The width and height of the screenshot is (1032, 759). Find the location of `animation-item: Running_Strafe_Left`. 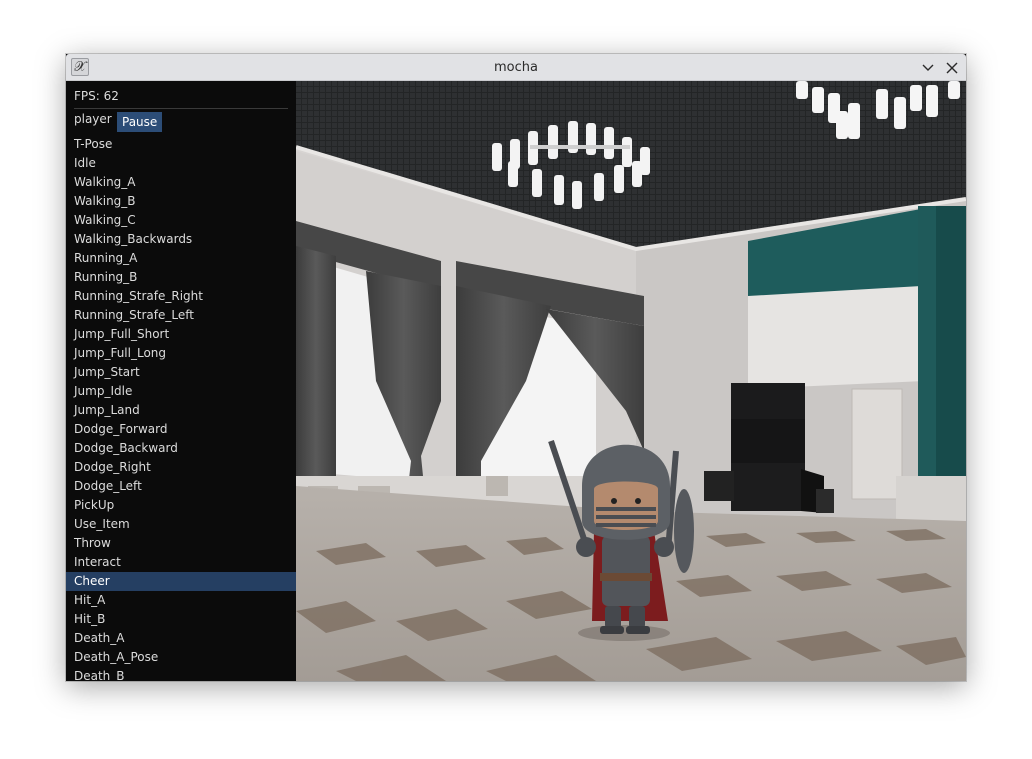

animation-item: Running_Strafe_Left is located at coordinates (181, 315).